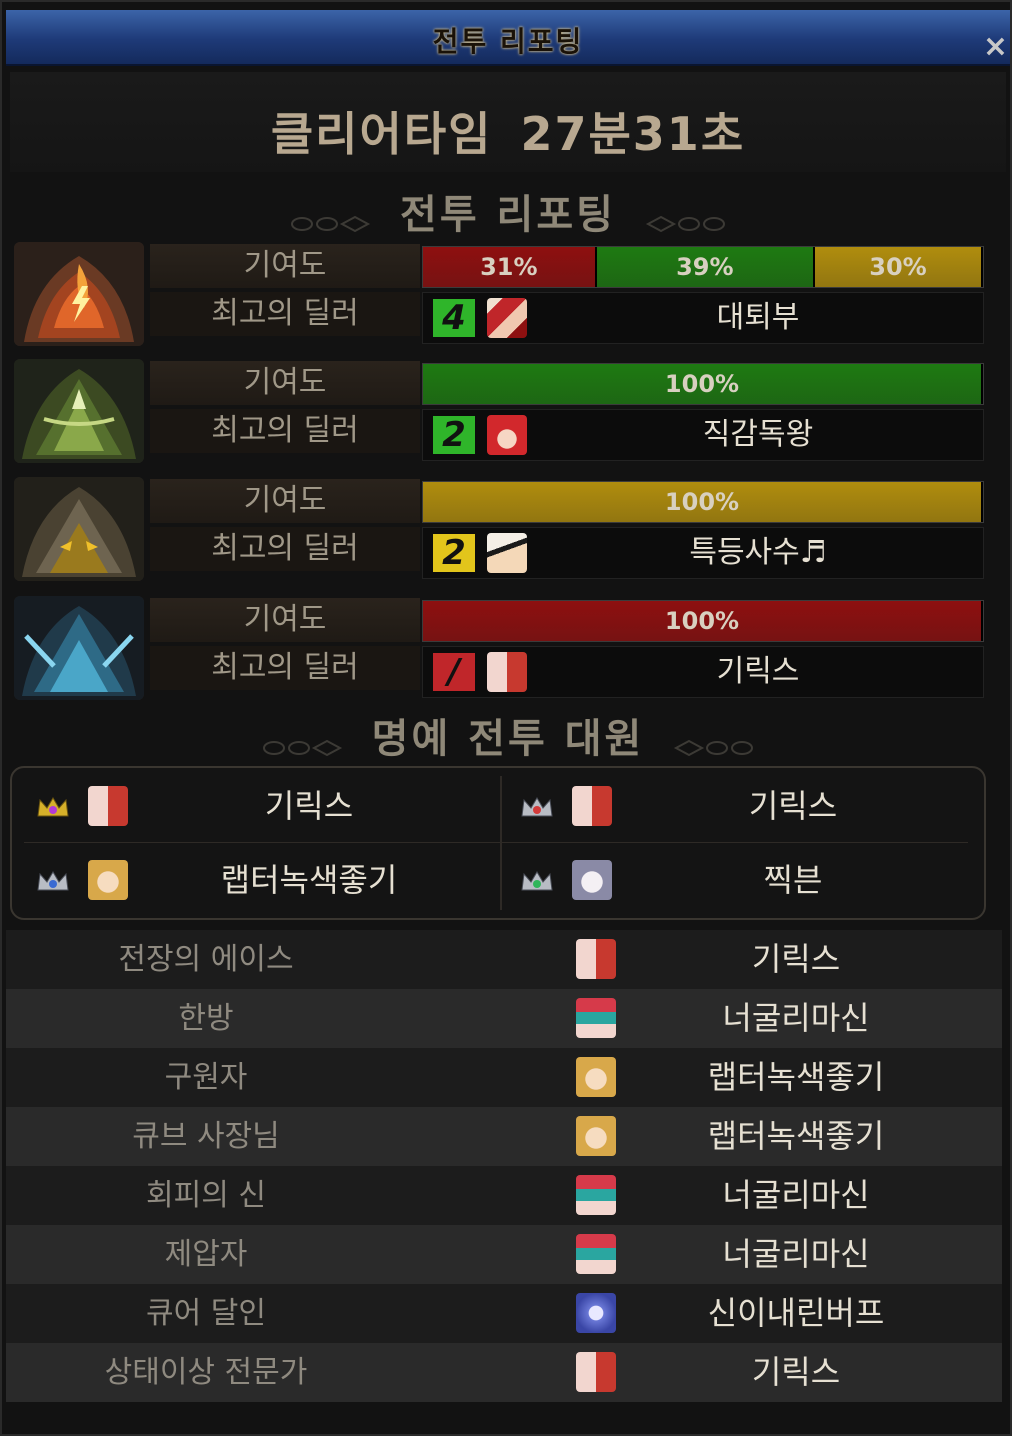 The height and width of the screenshot is (1436, 1012). I want to click on award-title: 전장의 에이스, so click(206, 959).